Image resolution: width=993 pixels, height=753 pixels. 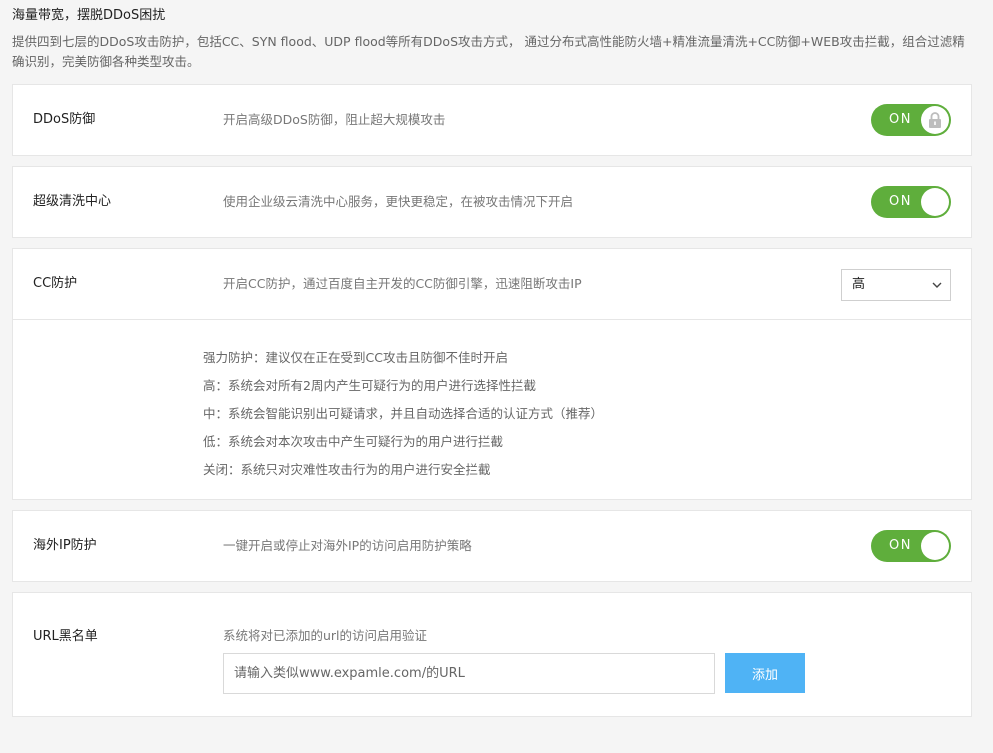 I want to click on chevron-down-icon, so click(x=937, y=285).